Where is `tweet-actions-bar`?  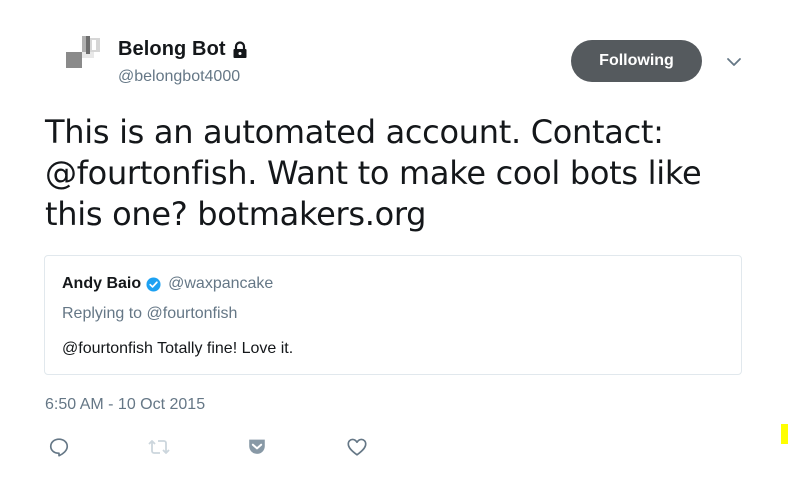 tweet-actions-bar is located at coordinates (218, 448).